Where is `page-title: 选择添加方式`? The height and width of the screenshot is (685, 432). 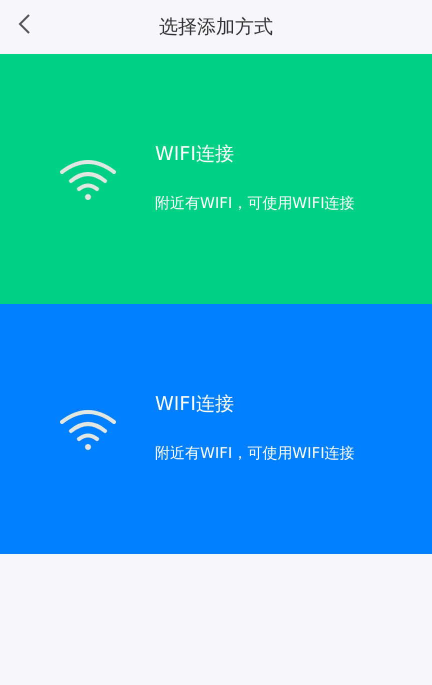 page-title: 选择添加方式 is located at coordinates (216, 27).